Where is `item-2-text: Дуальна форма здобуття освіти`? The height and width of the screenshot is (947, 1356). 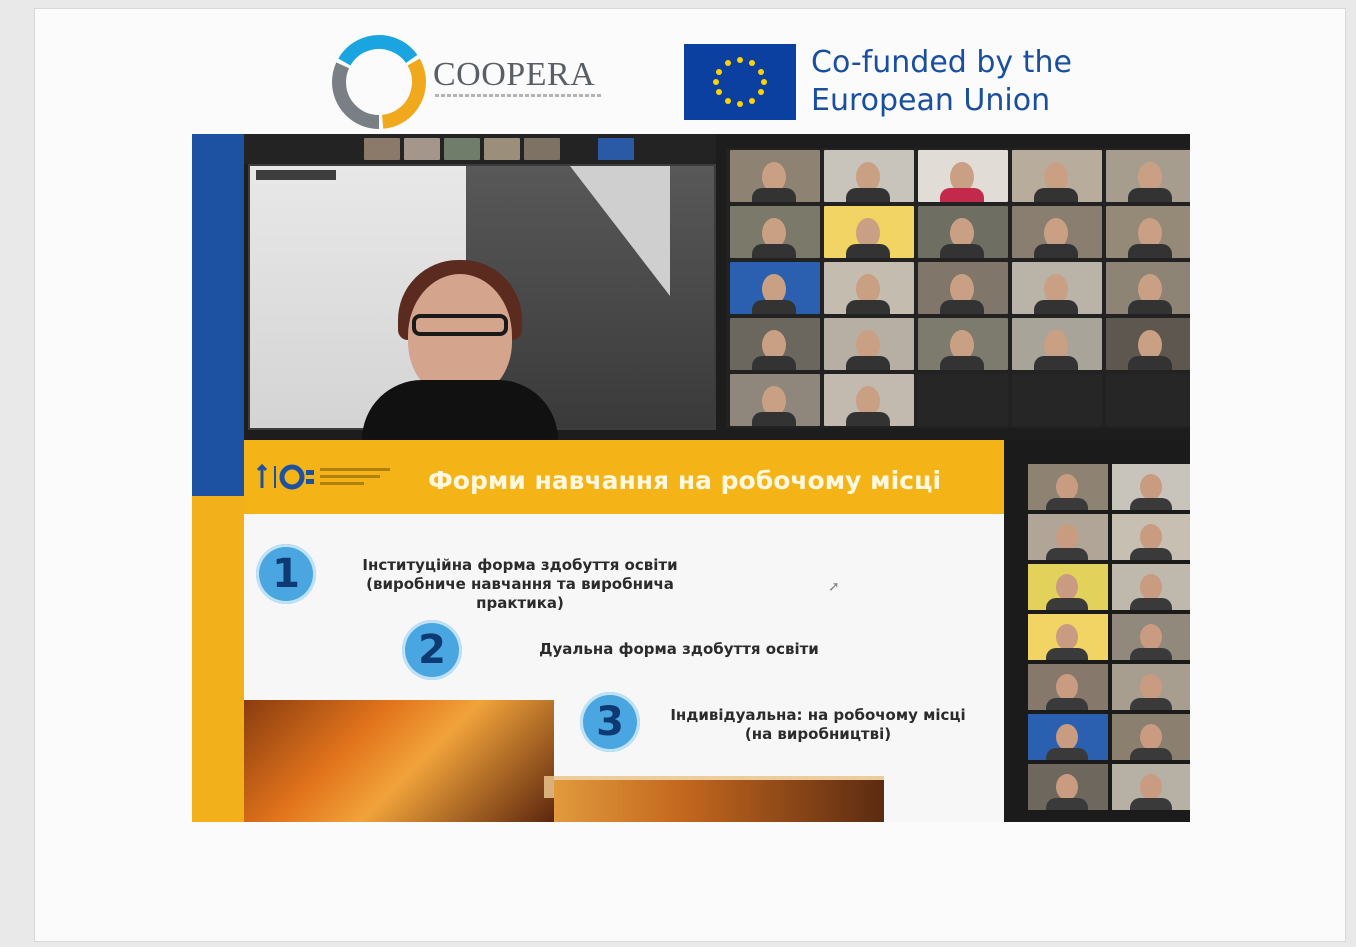
item-2-text: Дуальна форма здобуття освіти is located at coordinates (679, 649).